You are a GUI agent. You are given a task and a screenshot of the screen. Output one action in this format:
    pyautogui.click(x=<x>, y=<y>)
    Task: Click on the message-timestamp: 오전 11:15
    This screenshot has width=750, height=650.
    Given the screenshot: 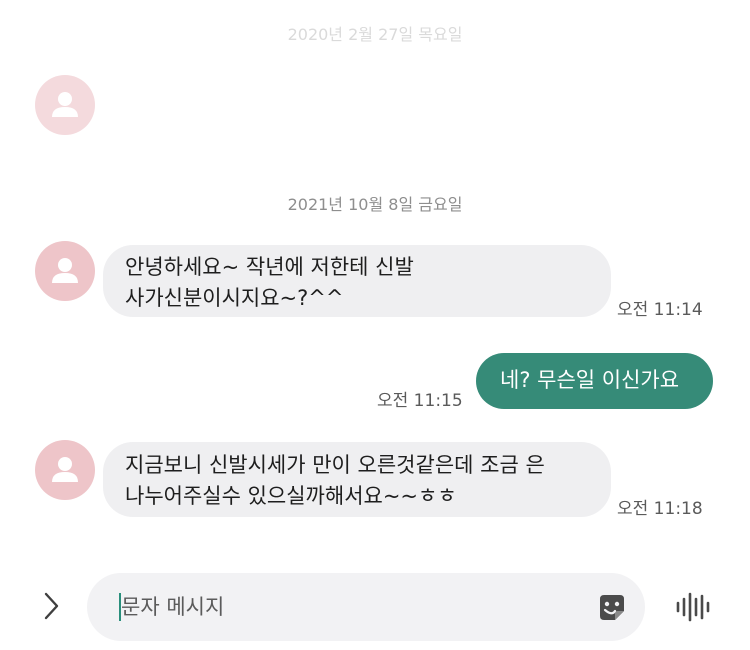 What is the action you would take?
    pyautogui.click(x=420, y=401)
    